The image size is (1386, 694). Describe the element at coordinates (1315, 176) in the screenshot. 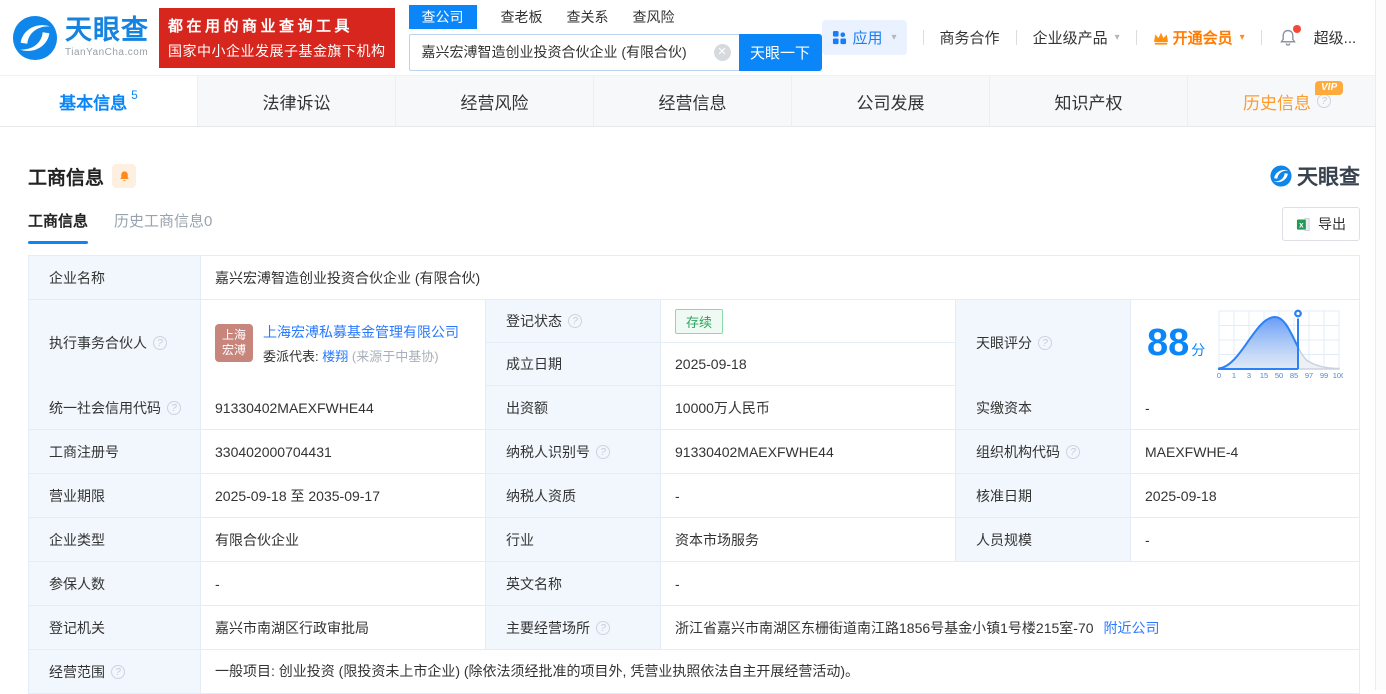

I see `watermark-logo: 天眼查` at that location.